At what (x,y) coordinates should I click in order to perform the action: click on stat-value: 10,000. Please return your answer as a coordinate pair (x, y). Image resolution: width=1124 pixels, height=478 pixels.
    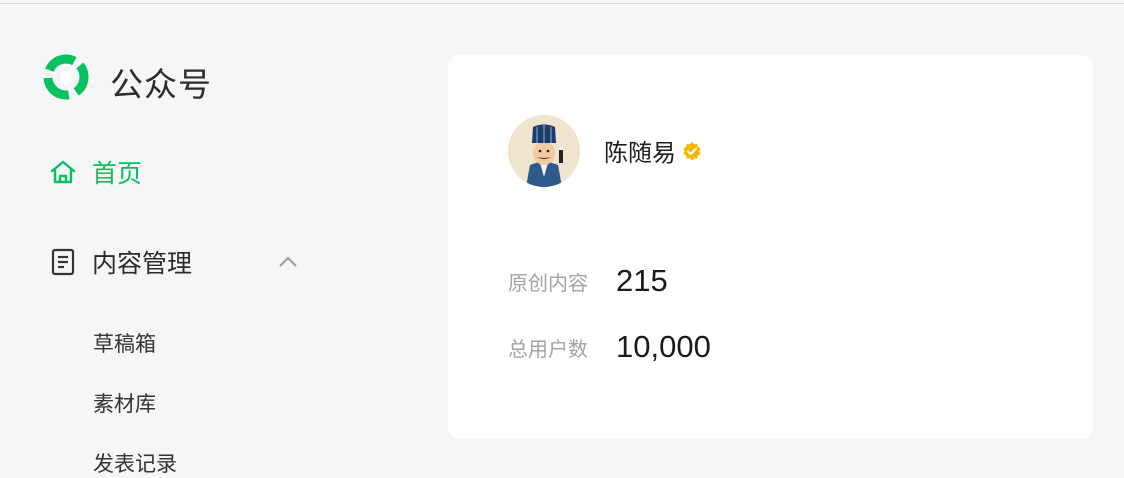
    Looking at the image, I should click on (663, 346).